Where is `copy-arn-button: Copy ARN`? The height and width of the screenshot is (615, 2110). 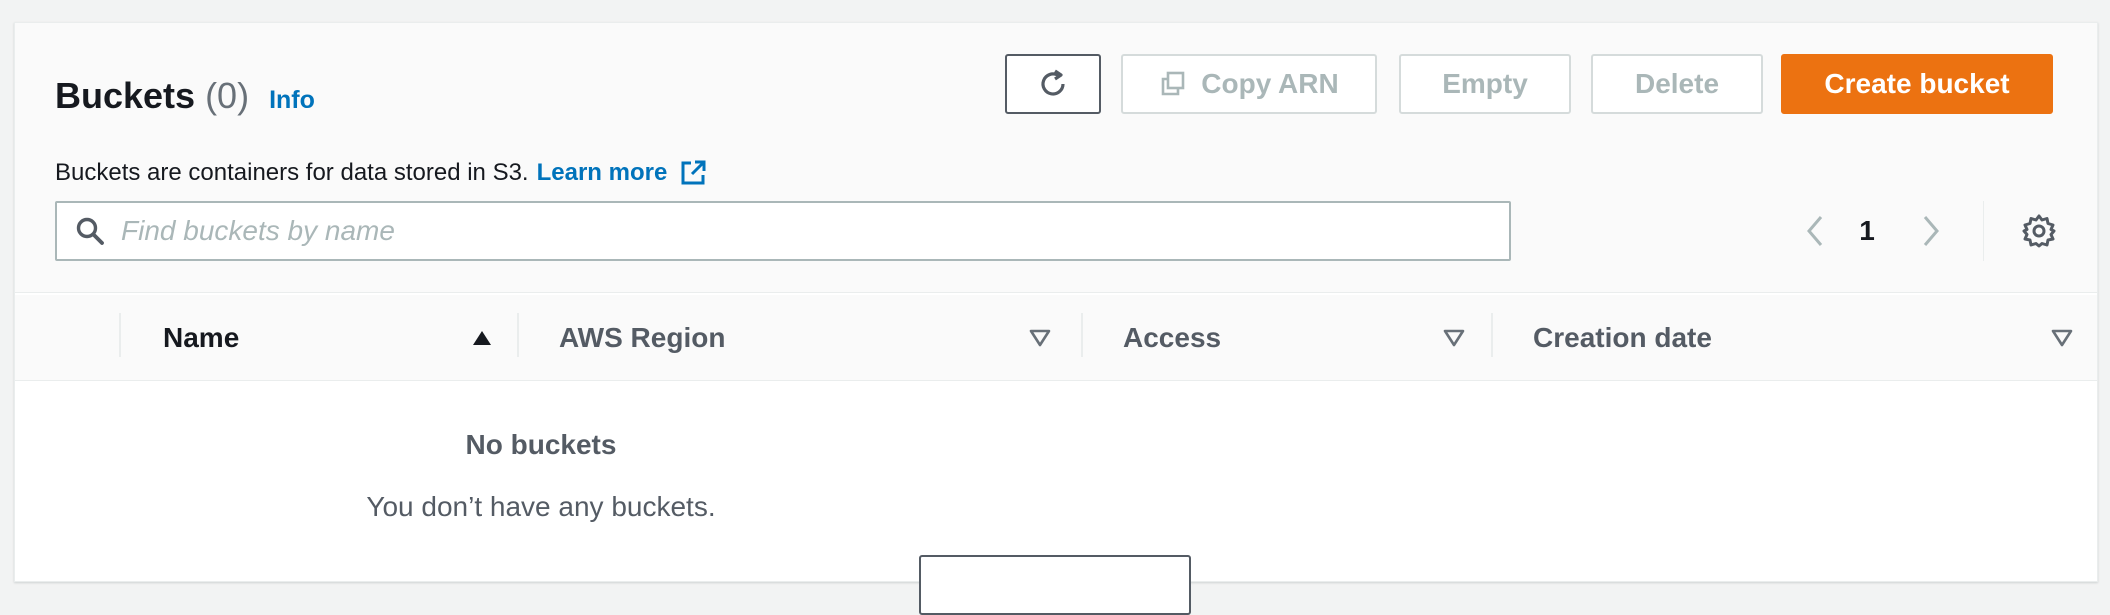
copy-arn-button: Copy ARN is located at coordinates (1249, 84).